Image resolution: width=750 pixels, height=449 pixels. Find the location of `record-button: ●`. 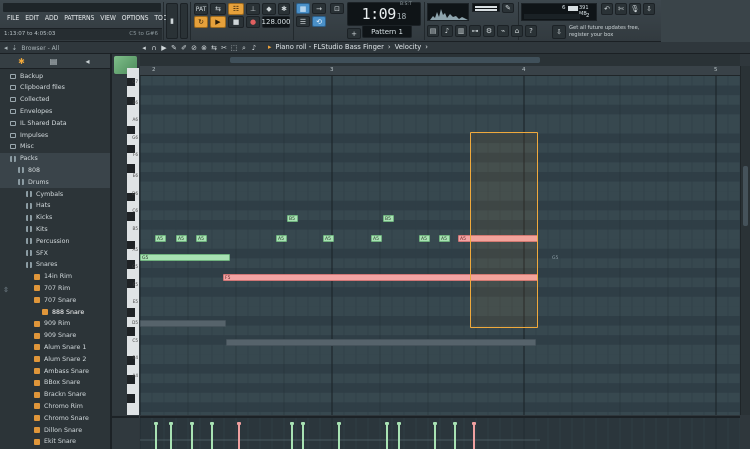

record-button: ● is located at coordinates (253, 22).